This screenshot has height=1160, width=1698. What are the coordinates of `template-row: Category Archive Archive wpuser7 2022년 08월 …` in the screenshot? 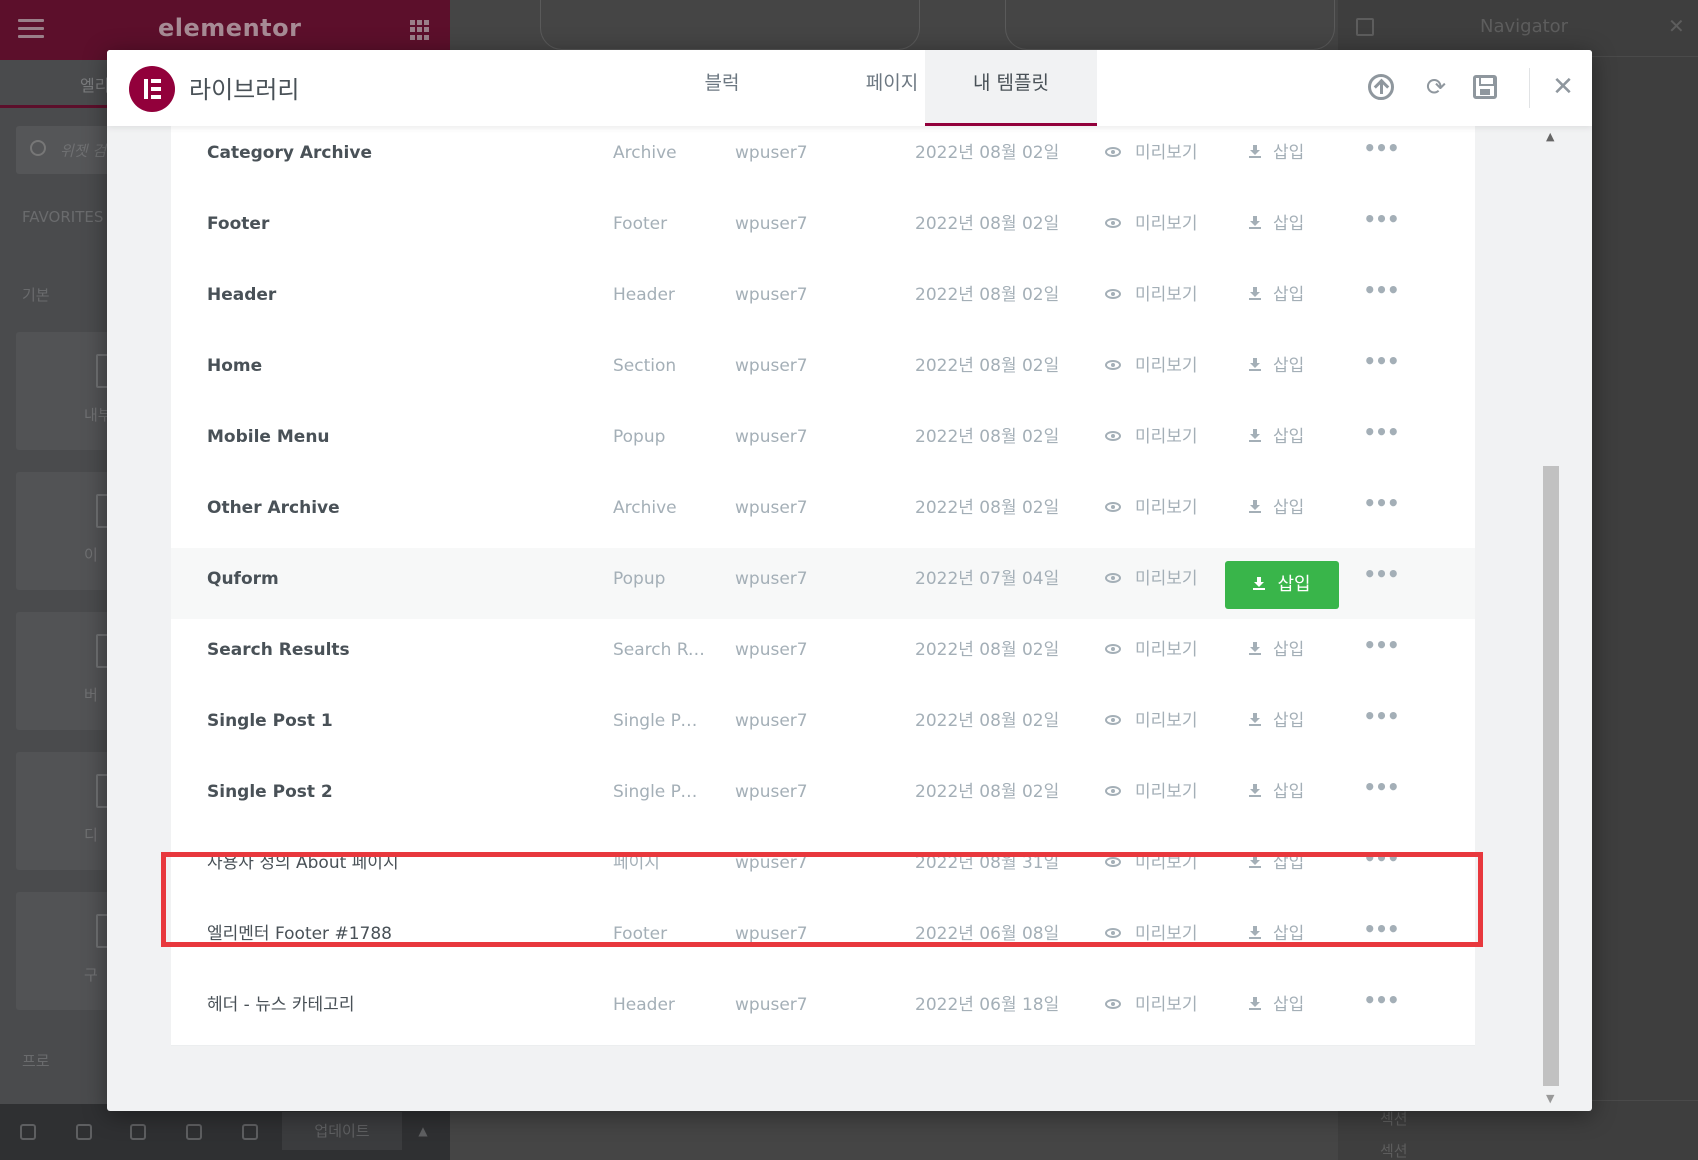 It's located at (823, 158).